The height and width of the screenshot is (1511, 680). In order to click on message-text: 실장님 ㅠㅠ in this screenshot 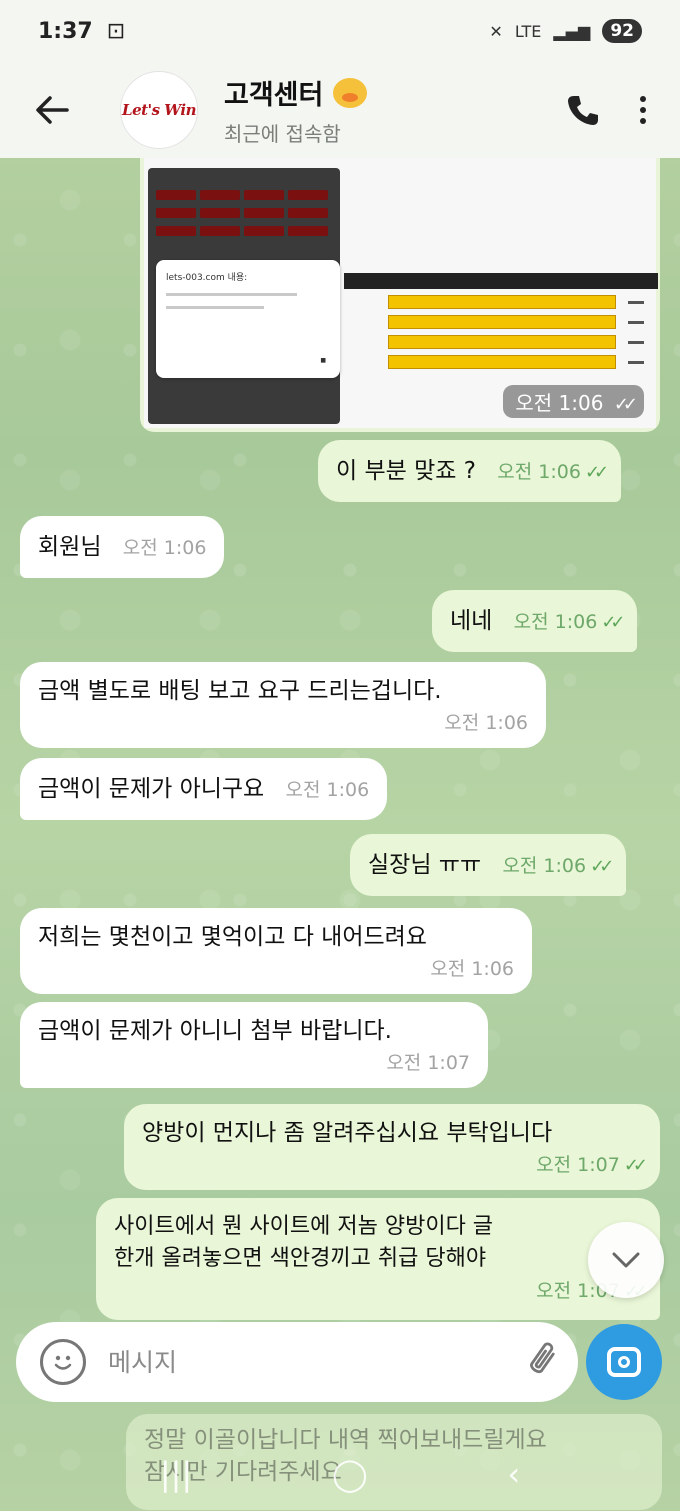, I will do `click(425, 865)`.